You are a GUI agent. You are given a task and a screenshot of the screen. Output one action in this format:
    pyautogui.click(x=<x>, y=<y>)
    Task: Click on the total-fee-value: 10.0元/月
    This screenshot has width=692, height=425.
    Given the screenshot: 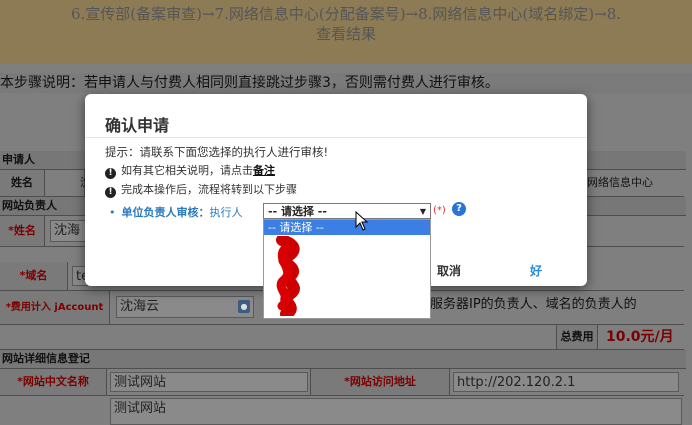 What is the action you would take?
    pyautogui.click(x=642, y=337)
    